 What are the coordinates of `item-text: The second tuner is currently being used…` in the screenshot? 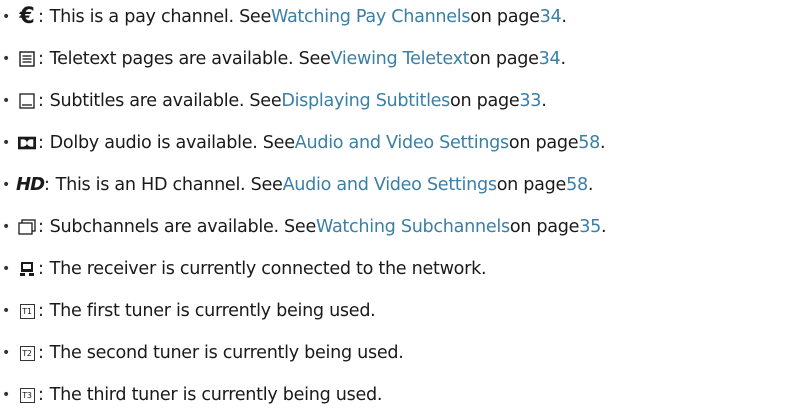 It's located at (226, 353).